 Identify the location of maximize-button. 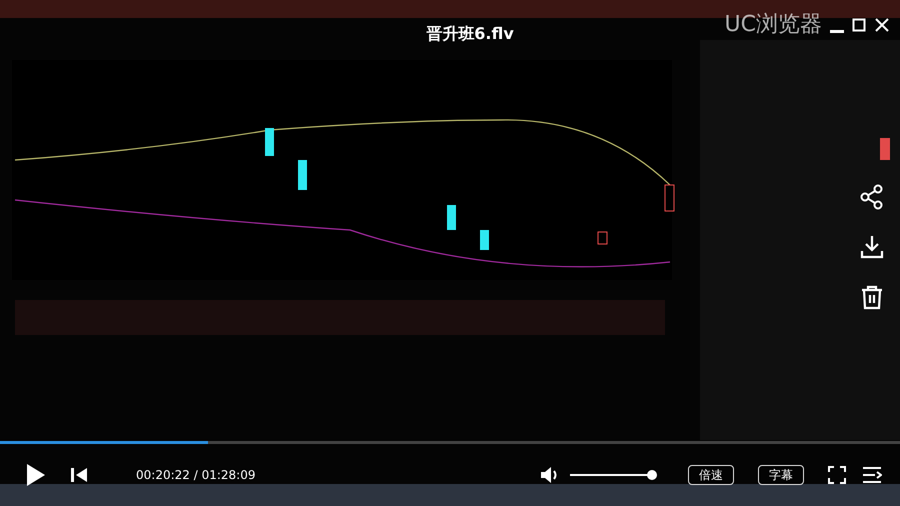
(859, 25).